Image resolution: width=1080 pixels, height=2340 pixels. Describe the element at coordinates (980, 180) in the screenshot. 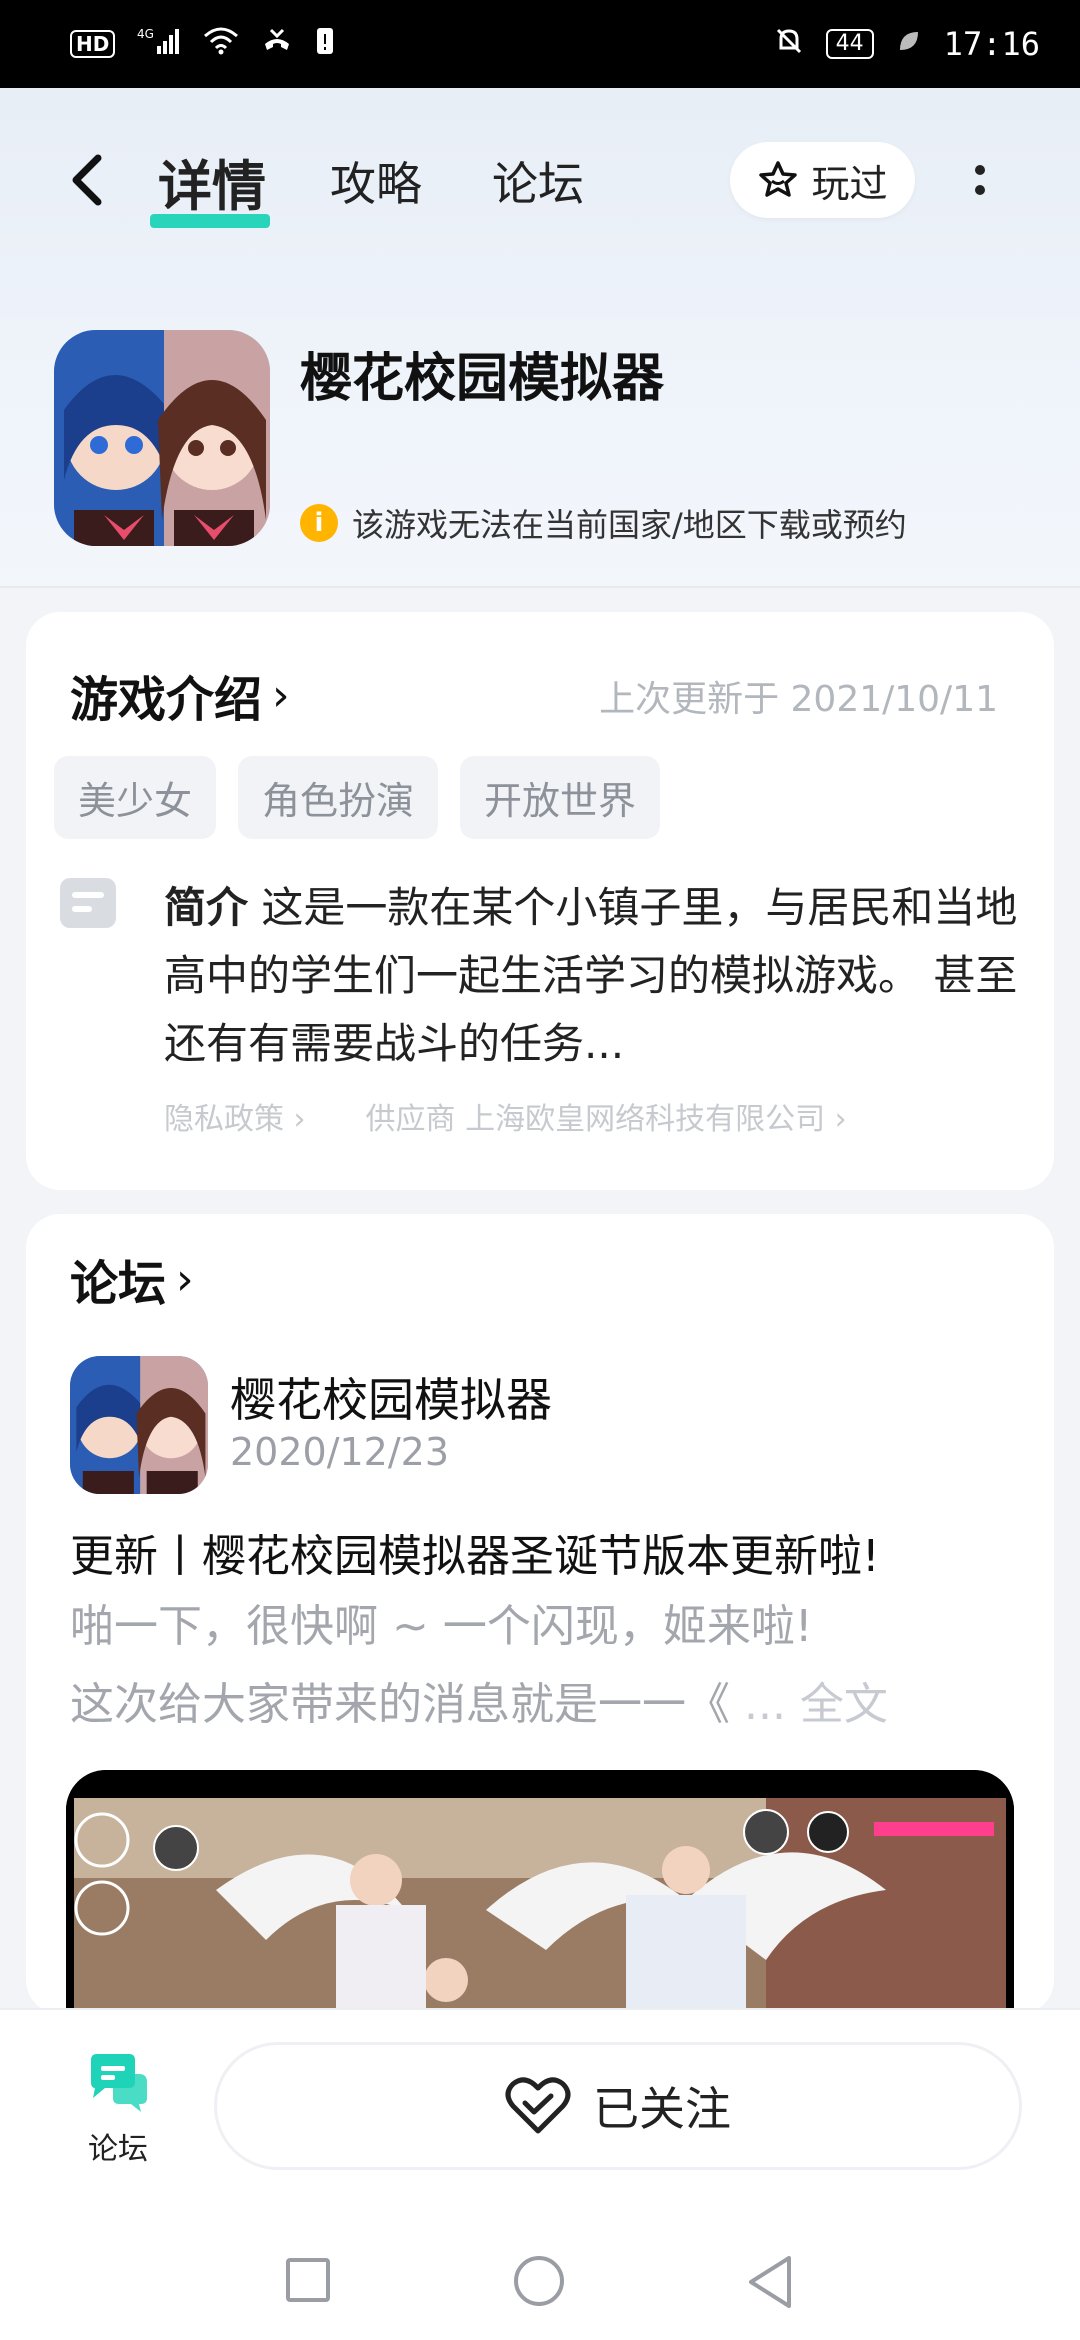

I see `more-options-button` at that location.